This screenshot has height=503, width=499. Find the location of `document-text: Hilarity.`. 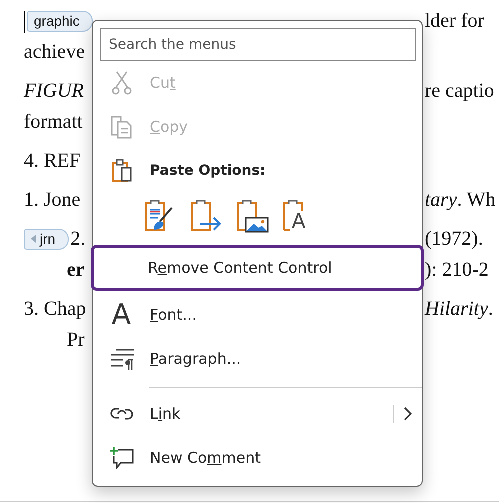

document-text: Hilarity. is located at coordinates (459, 309).